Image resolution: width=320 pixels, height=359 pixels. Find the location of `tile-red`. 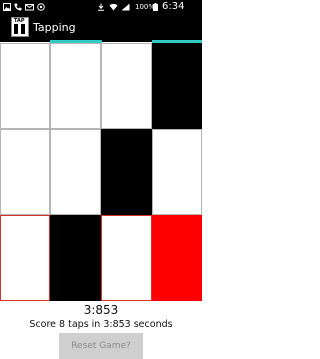

tile-red is located at coordinates (177, 258).